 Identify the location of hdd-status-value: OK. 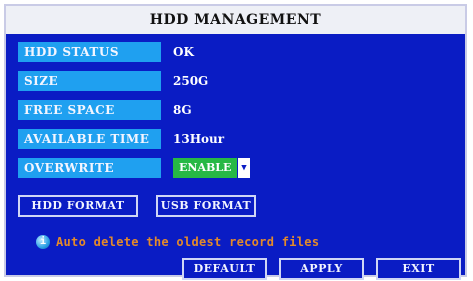
(183, 52).